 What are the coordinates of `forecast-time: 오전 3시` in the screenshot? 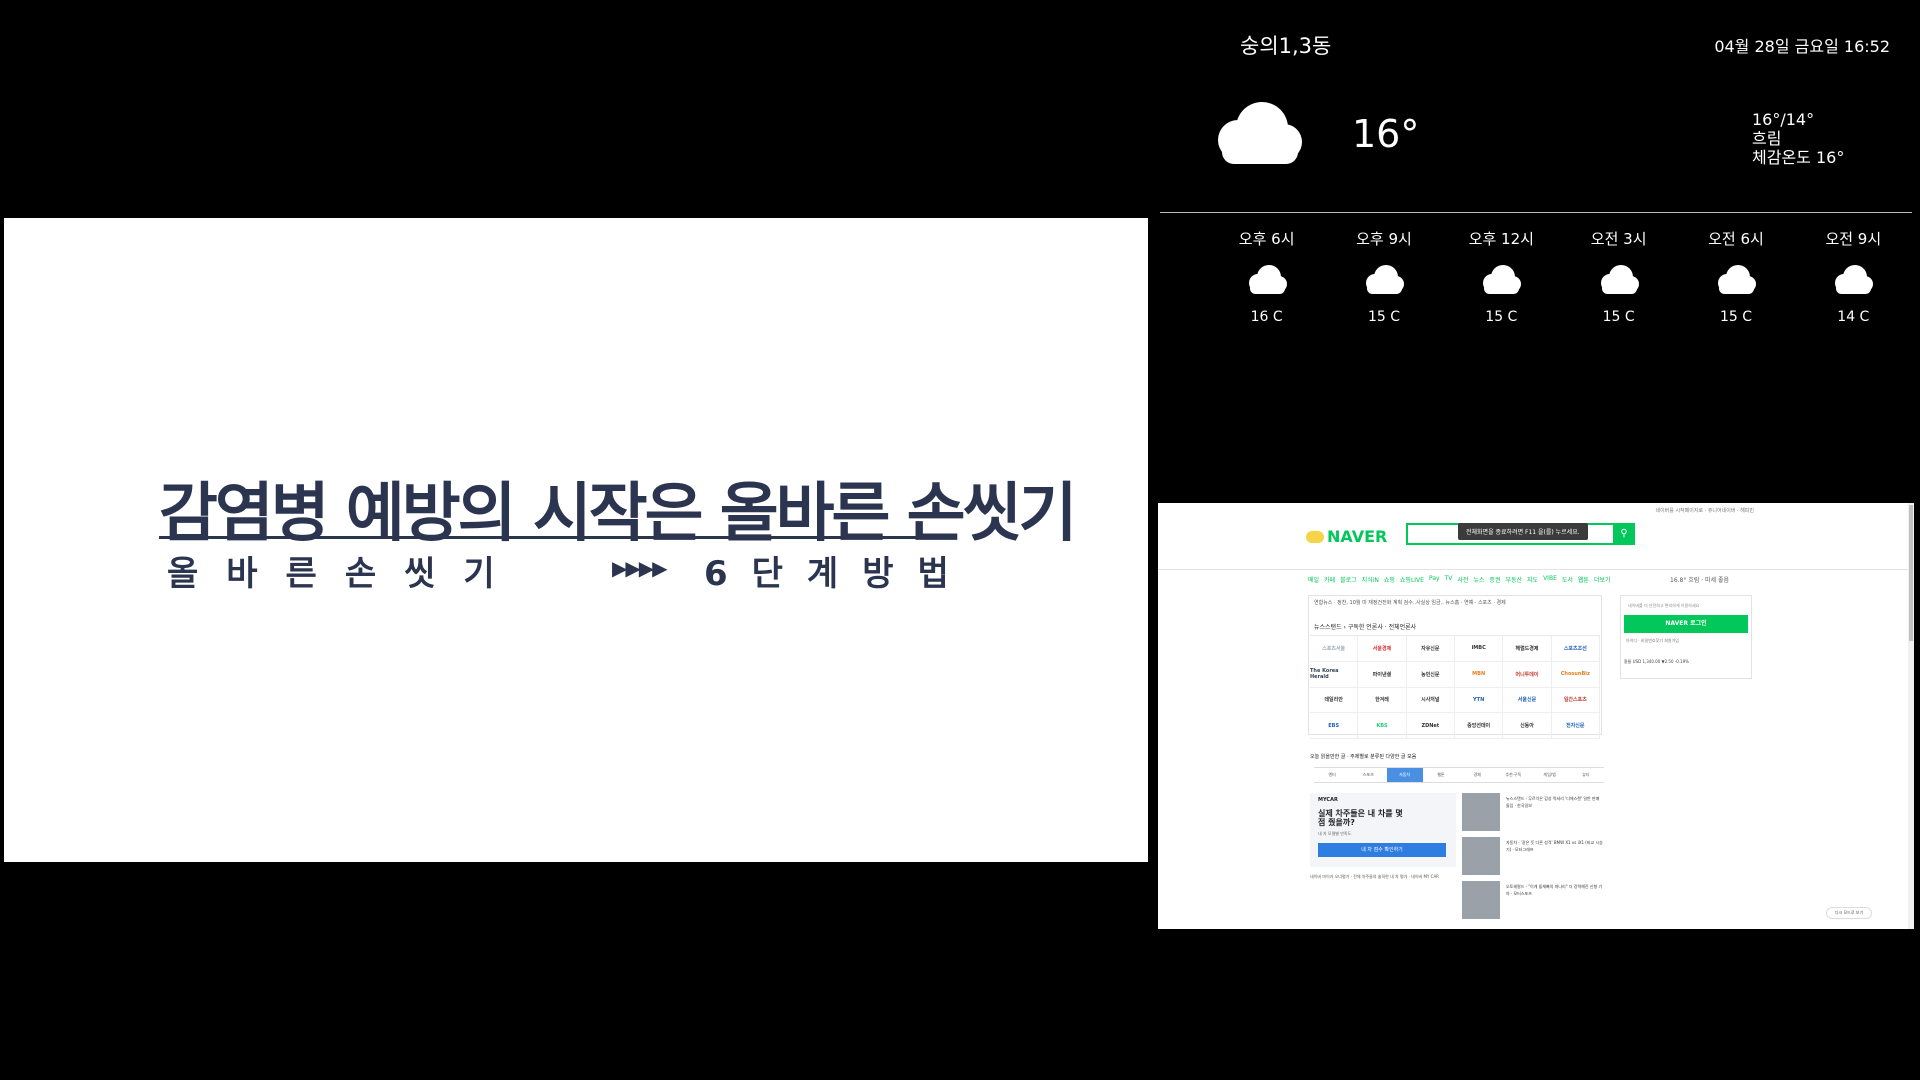 It's located at (1618, 239).